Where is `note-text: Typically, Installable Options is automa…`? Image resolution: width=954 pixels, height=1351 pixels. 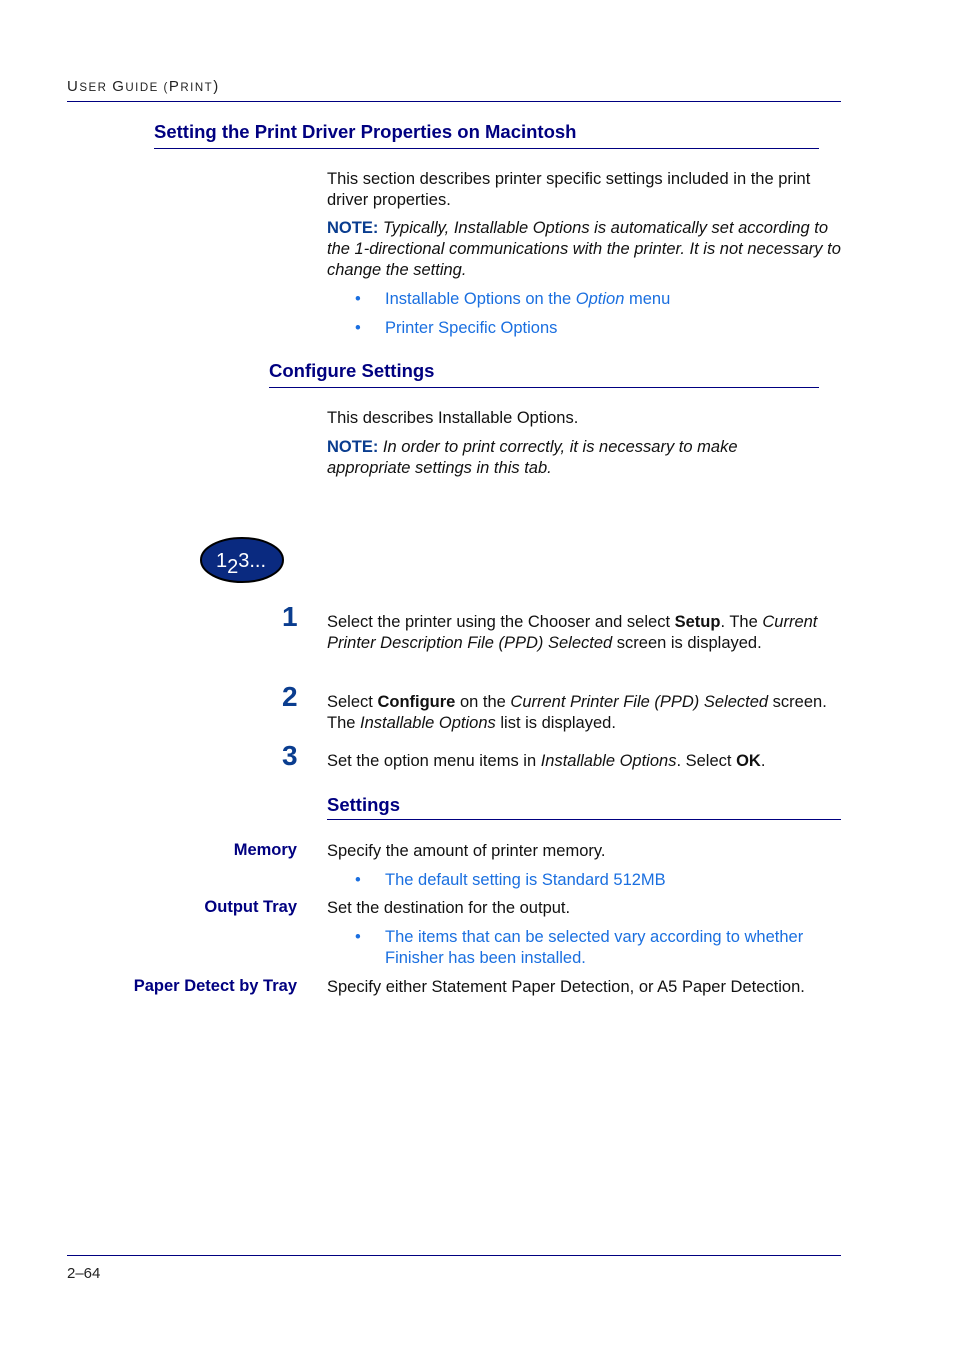
note-text: Typically, Installable Options is automa… is located at coordinates (584, 249).